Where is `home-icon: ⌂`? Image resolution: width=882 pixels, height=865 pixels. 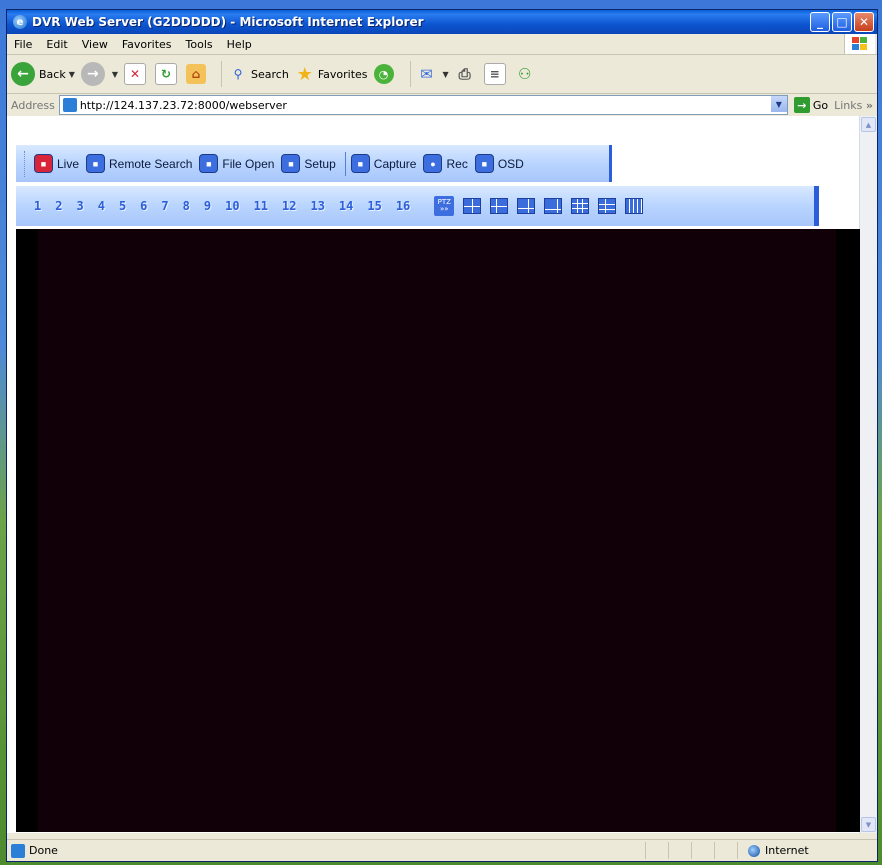 home-icon: ⌂ is located at coordinates (196, 74).